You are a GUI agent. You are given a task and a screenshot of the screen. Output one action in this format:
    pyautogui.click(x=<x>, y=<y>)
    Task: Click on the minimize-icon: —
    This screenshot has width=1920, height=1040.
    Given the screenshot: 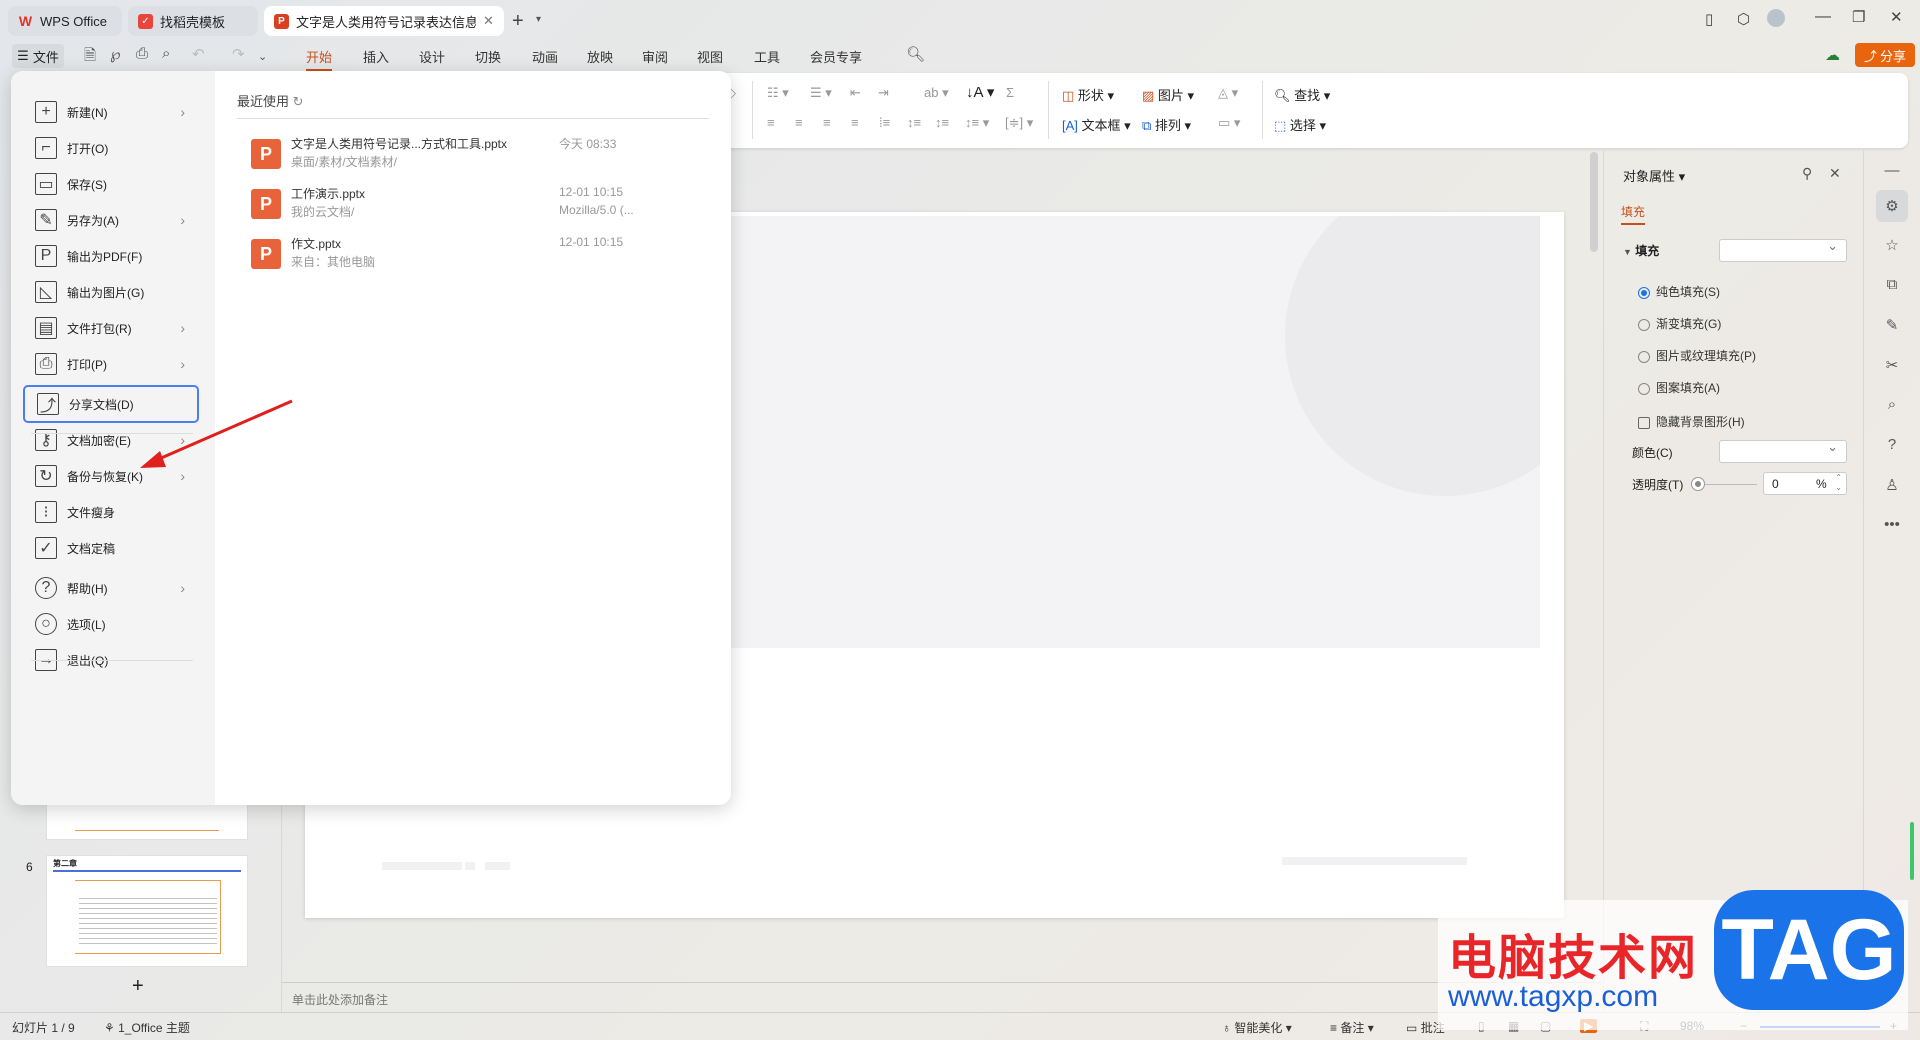 What is the action you would take?
    pyautogui.click(x=1823, y=17)
    